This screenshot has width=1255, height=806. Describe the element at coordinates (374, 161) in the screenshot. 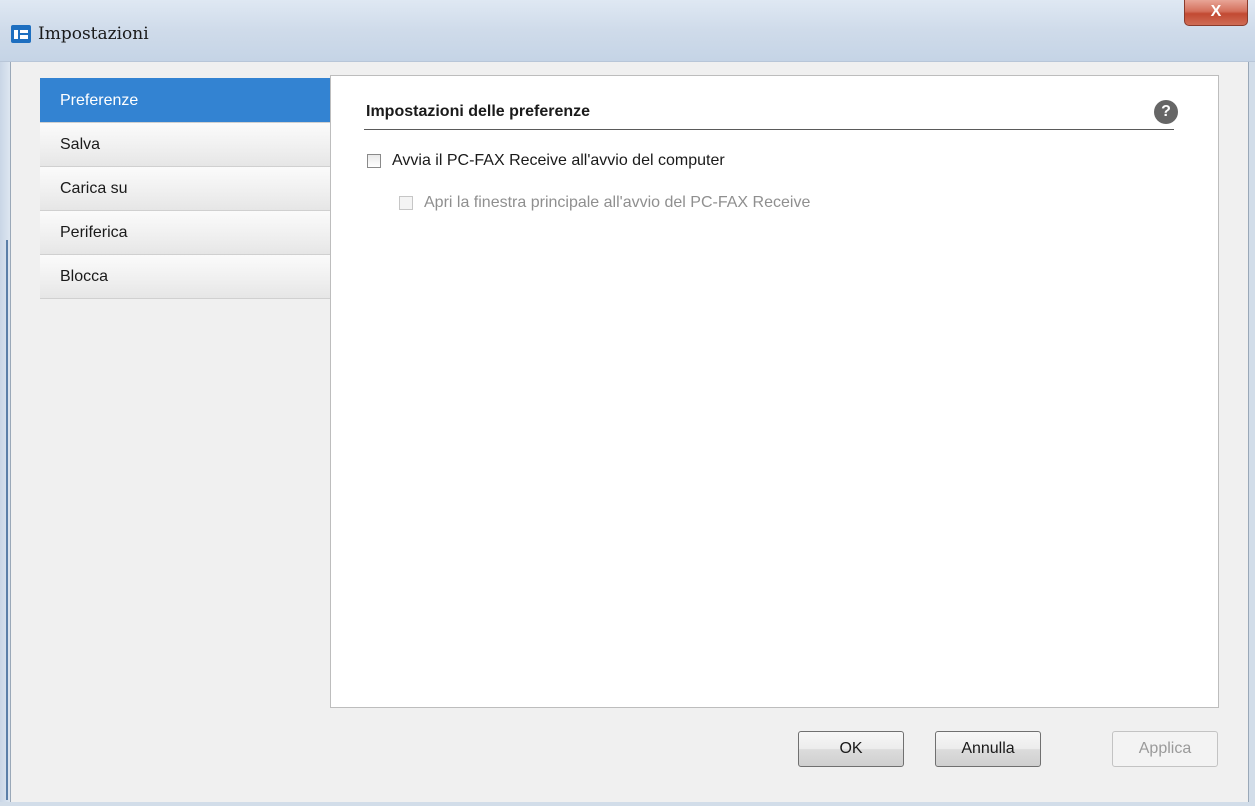

I see `start-on-boot-checkbox` at that location.